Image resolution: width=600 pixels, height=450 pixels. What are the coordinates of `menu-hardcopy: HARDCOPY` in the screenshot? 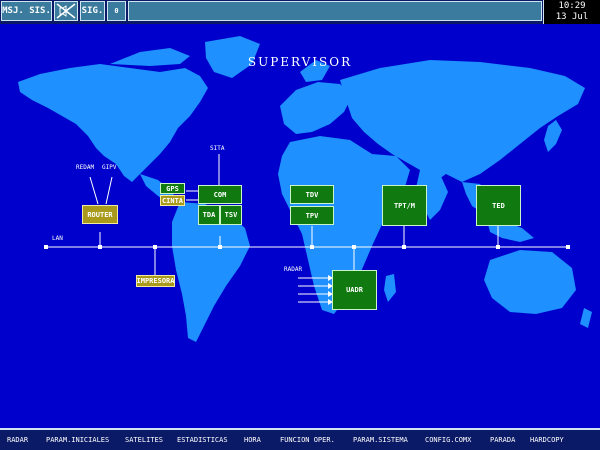 It's located at (547, 440).